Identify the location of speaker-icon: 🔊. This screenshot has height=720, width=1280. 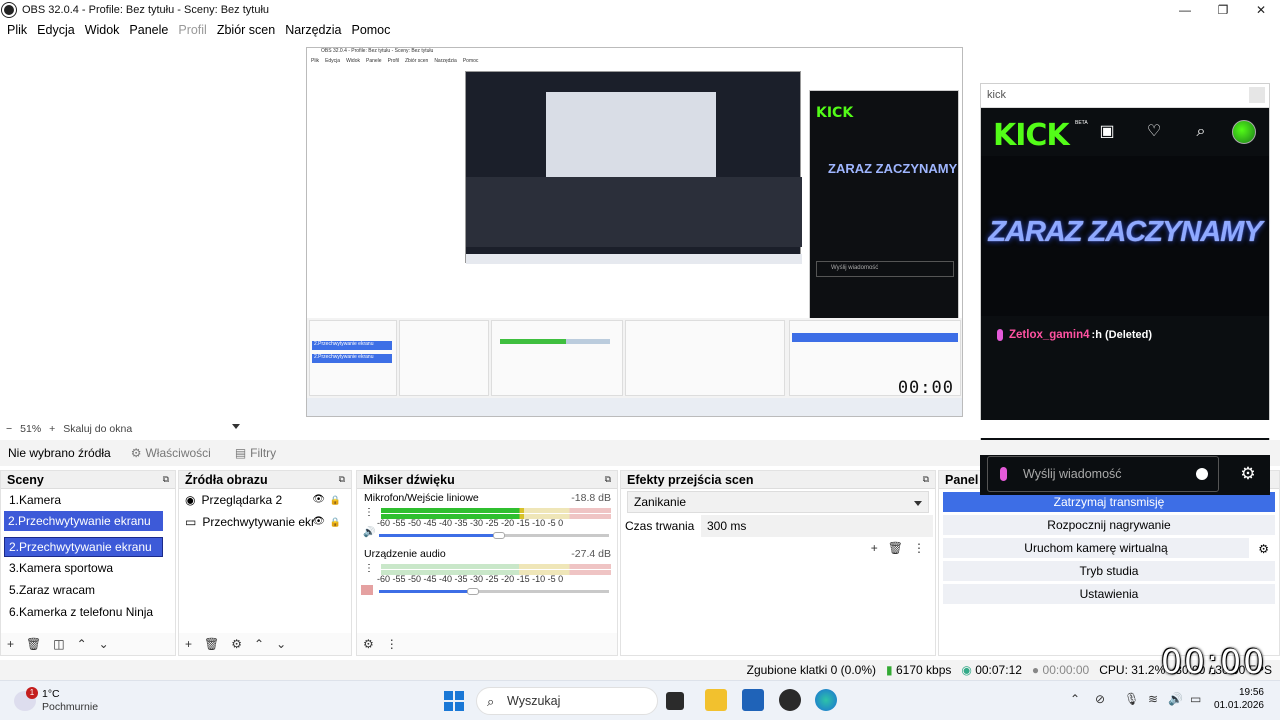
(369, 532).